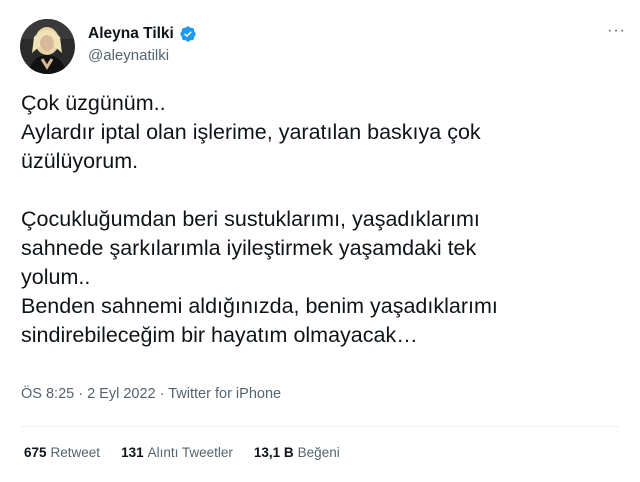  I want to click on display-name: Aleyna Tilki, so click(131, 34).